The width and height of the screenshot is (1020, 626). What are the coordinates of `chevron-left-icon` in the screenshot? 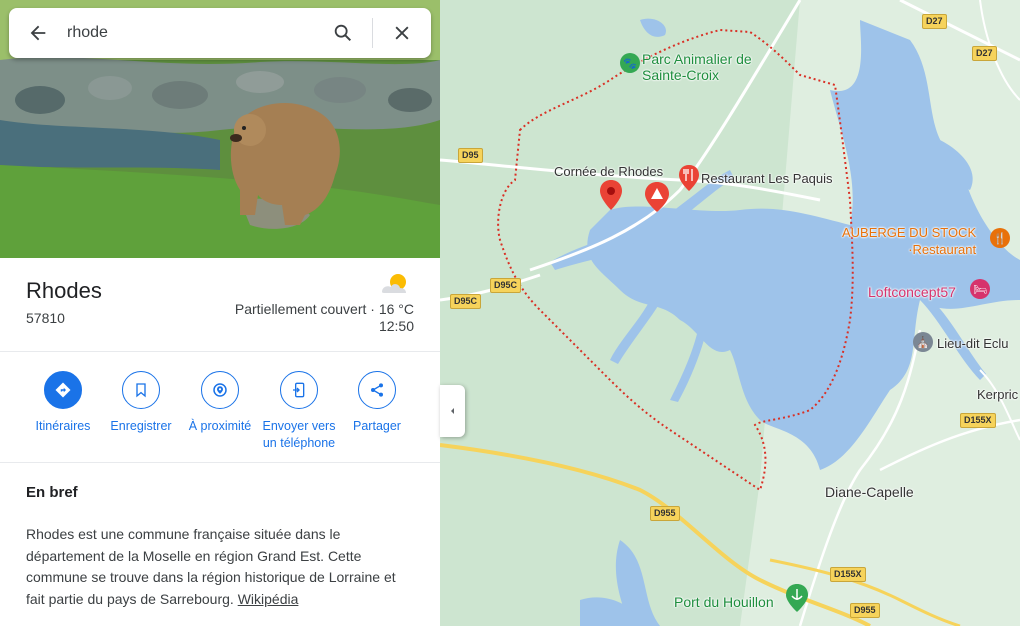 It's located at (452, 411).